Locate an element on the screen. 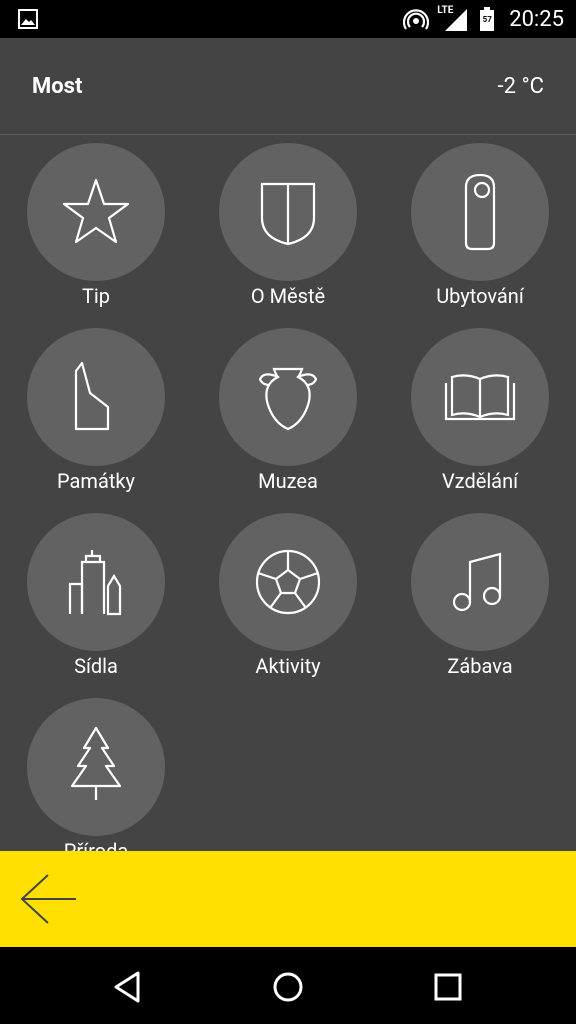 The image size is (576, 1024). city-name: Most is located at coordinates (57, 86).